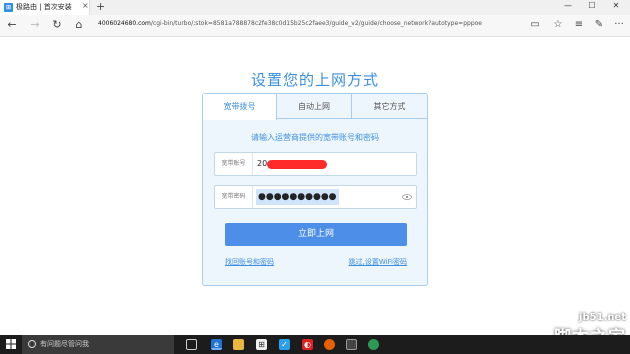  Describe the element at coordinates (238, 344) in the screenshot. I see `explorer-icon` at that location.